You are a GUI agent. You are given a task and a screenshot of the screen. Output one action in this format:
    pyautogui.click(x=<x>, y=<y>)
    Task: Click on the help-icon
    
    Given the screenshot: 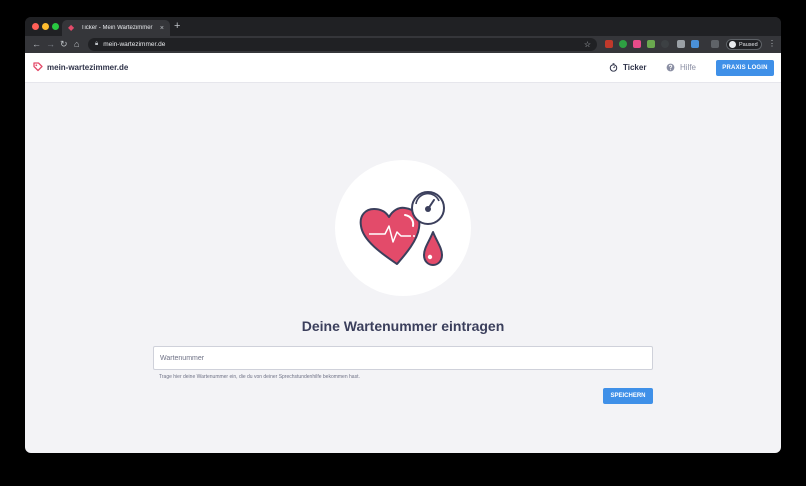 What is the action you would take?
    pyautogui.click(x=670, y=67)
    